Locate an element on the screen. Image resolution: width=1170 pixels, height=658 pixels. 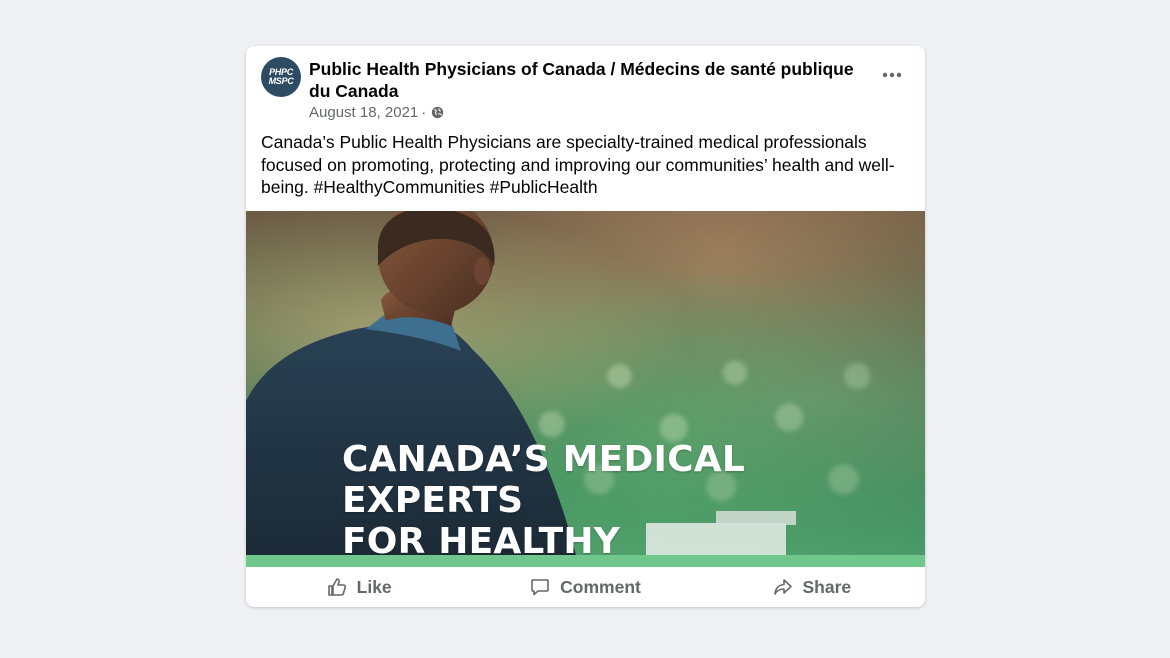
comment-bubble-icon is located at coordinates (540, 587).